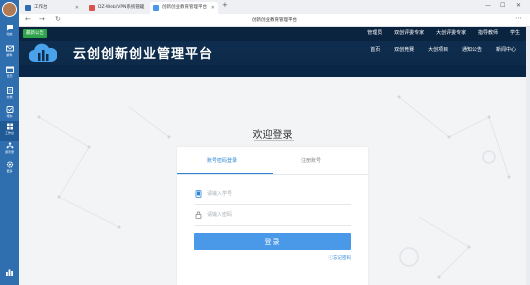 The width and height of the screenshot is (530, 285). I want to click on dock-item-label: 邮件, so click(9, 55).